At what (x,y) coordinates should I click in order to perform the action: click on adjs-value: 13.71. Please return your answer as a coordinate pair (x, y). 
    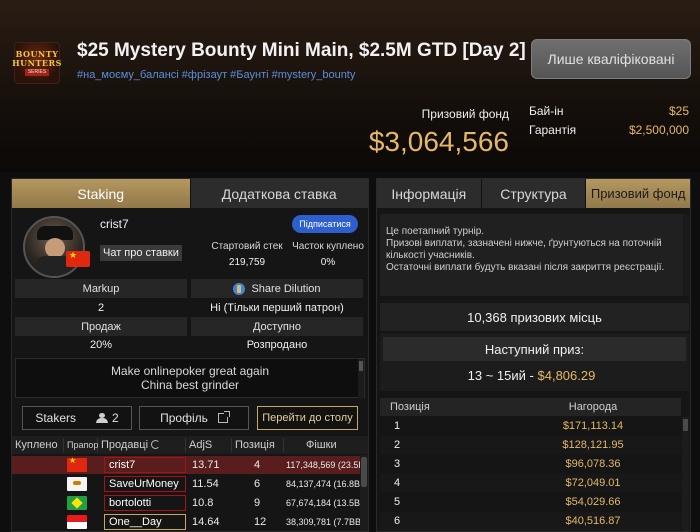
    Looking at the image, I should click on (206, 465).